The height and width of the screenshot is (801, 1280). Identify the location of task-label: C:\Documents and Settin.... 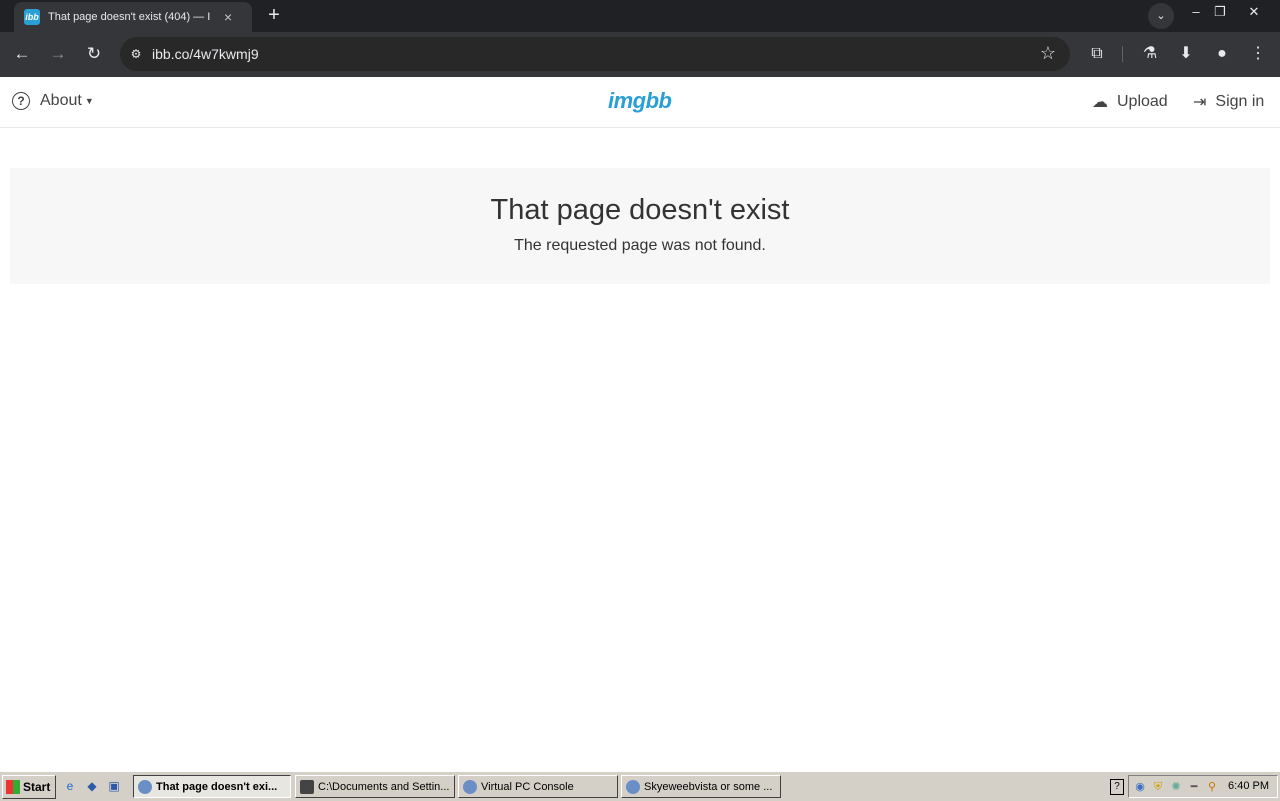
(384, 786).